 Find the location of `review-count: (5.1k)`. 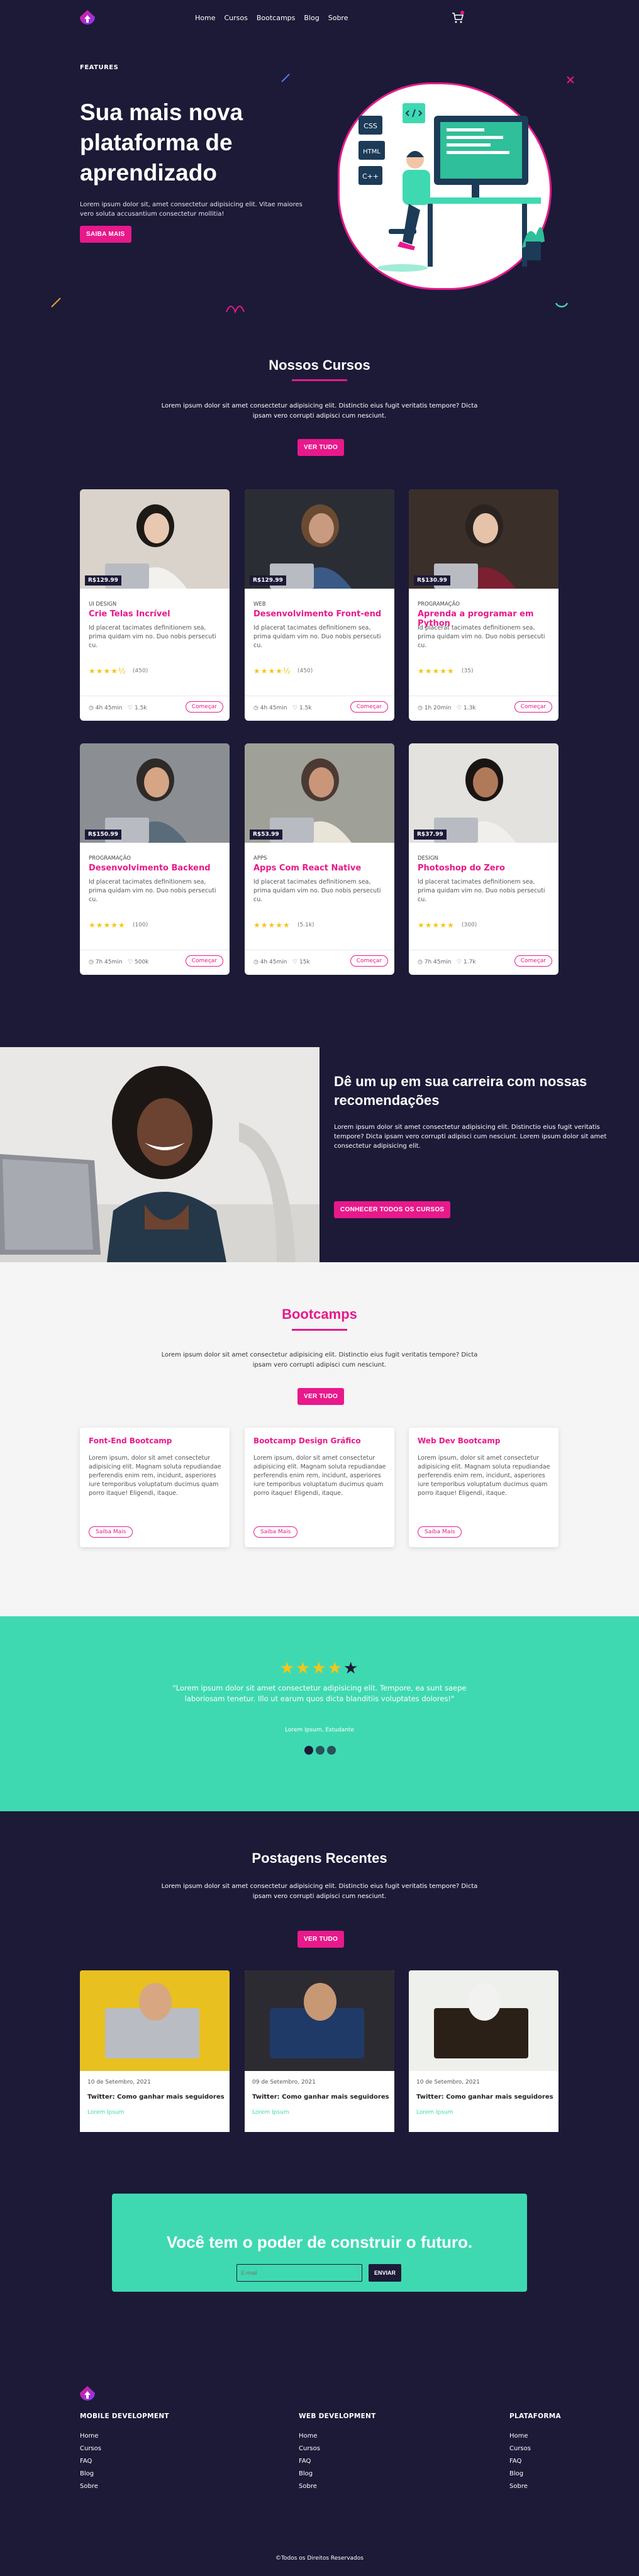

review-count: (5.1k) is located at coordinates (305, 925).